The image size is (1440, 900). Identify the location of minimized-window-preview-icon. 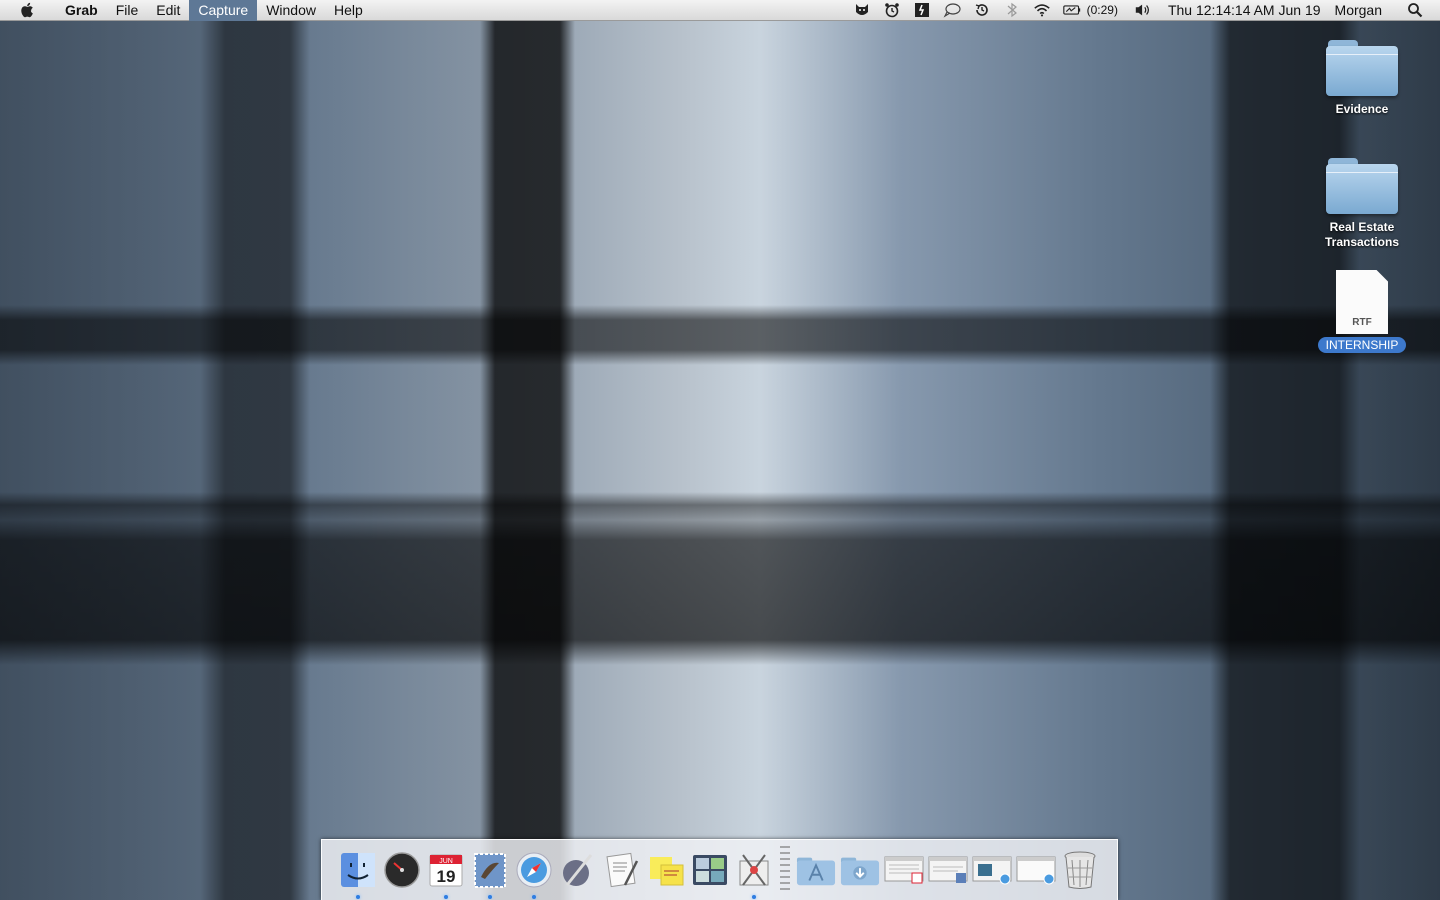
(948, 870).